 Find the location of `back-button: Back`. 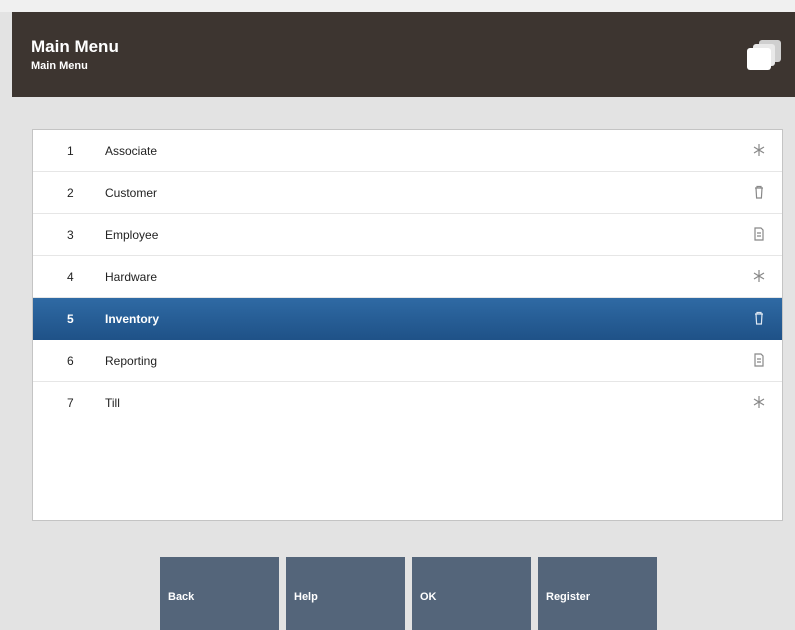

back-button: Back is located at coordinates (219, 593).